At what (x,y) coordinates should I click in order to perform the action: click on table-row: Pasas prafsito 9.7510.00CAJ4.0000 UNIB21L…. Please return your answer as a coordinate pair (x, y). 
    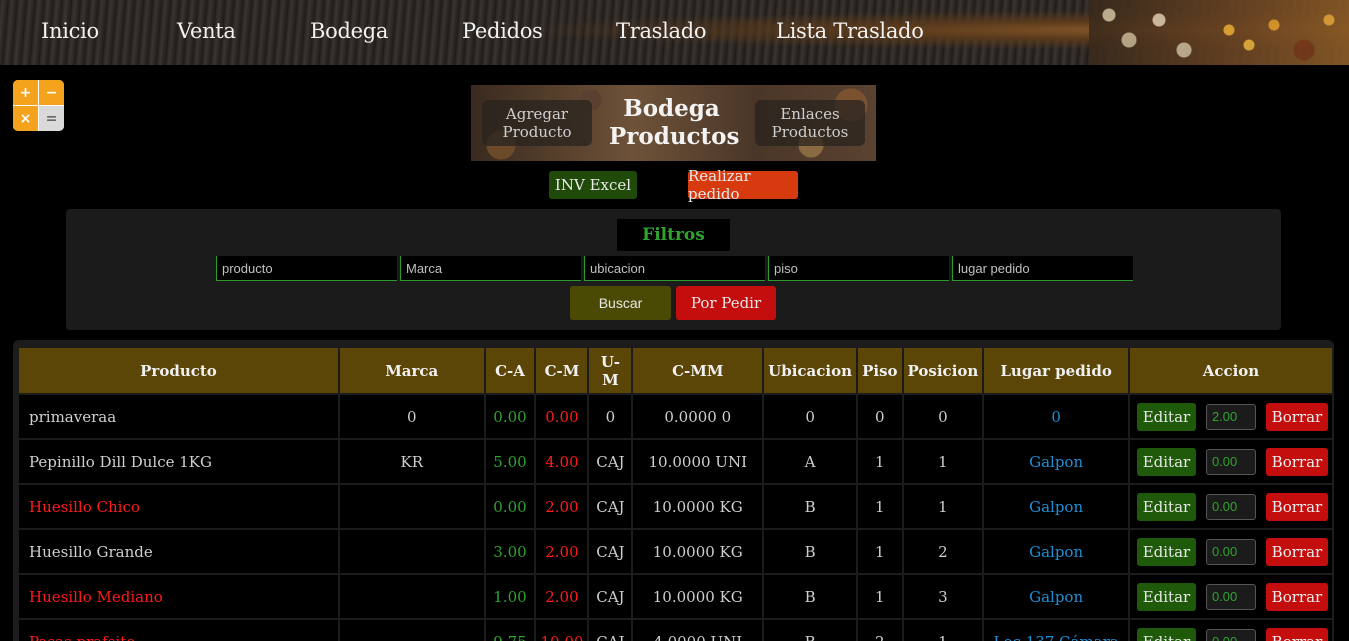
    Looking at the image, I should click on (675, 630).